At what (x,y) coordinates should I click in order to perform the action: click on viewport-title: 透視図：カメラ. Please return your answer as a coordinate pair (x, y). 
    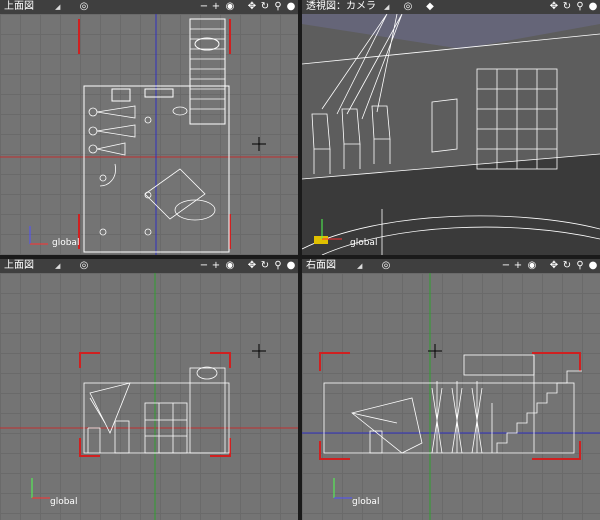
    Looking at the image, I should click on (341, 7).